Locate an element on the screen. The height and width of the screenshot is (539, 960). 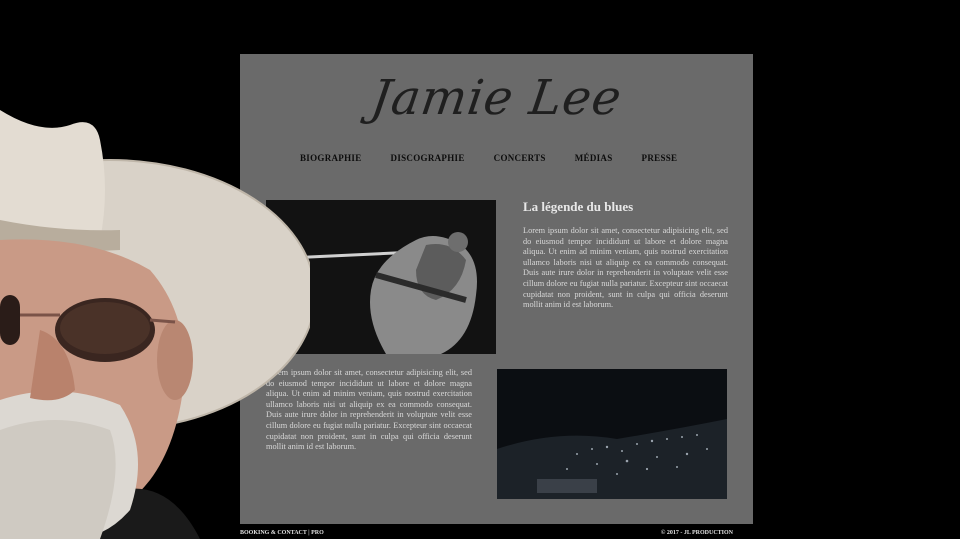
guitarist-photo is located at coordinates (381, 277).